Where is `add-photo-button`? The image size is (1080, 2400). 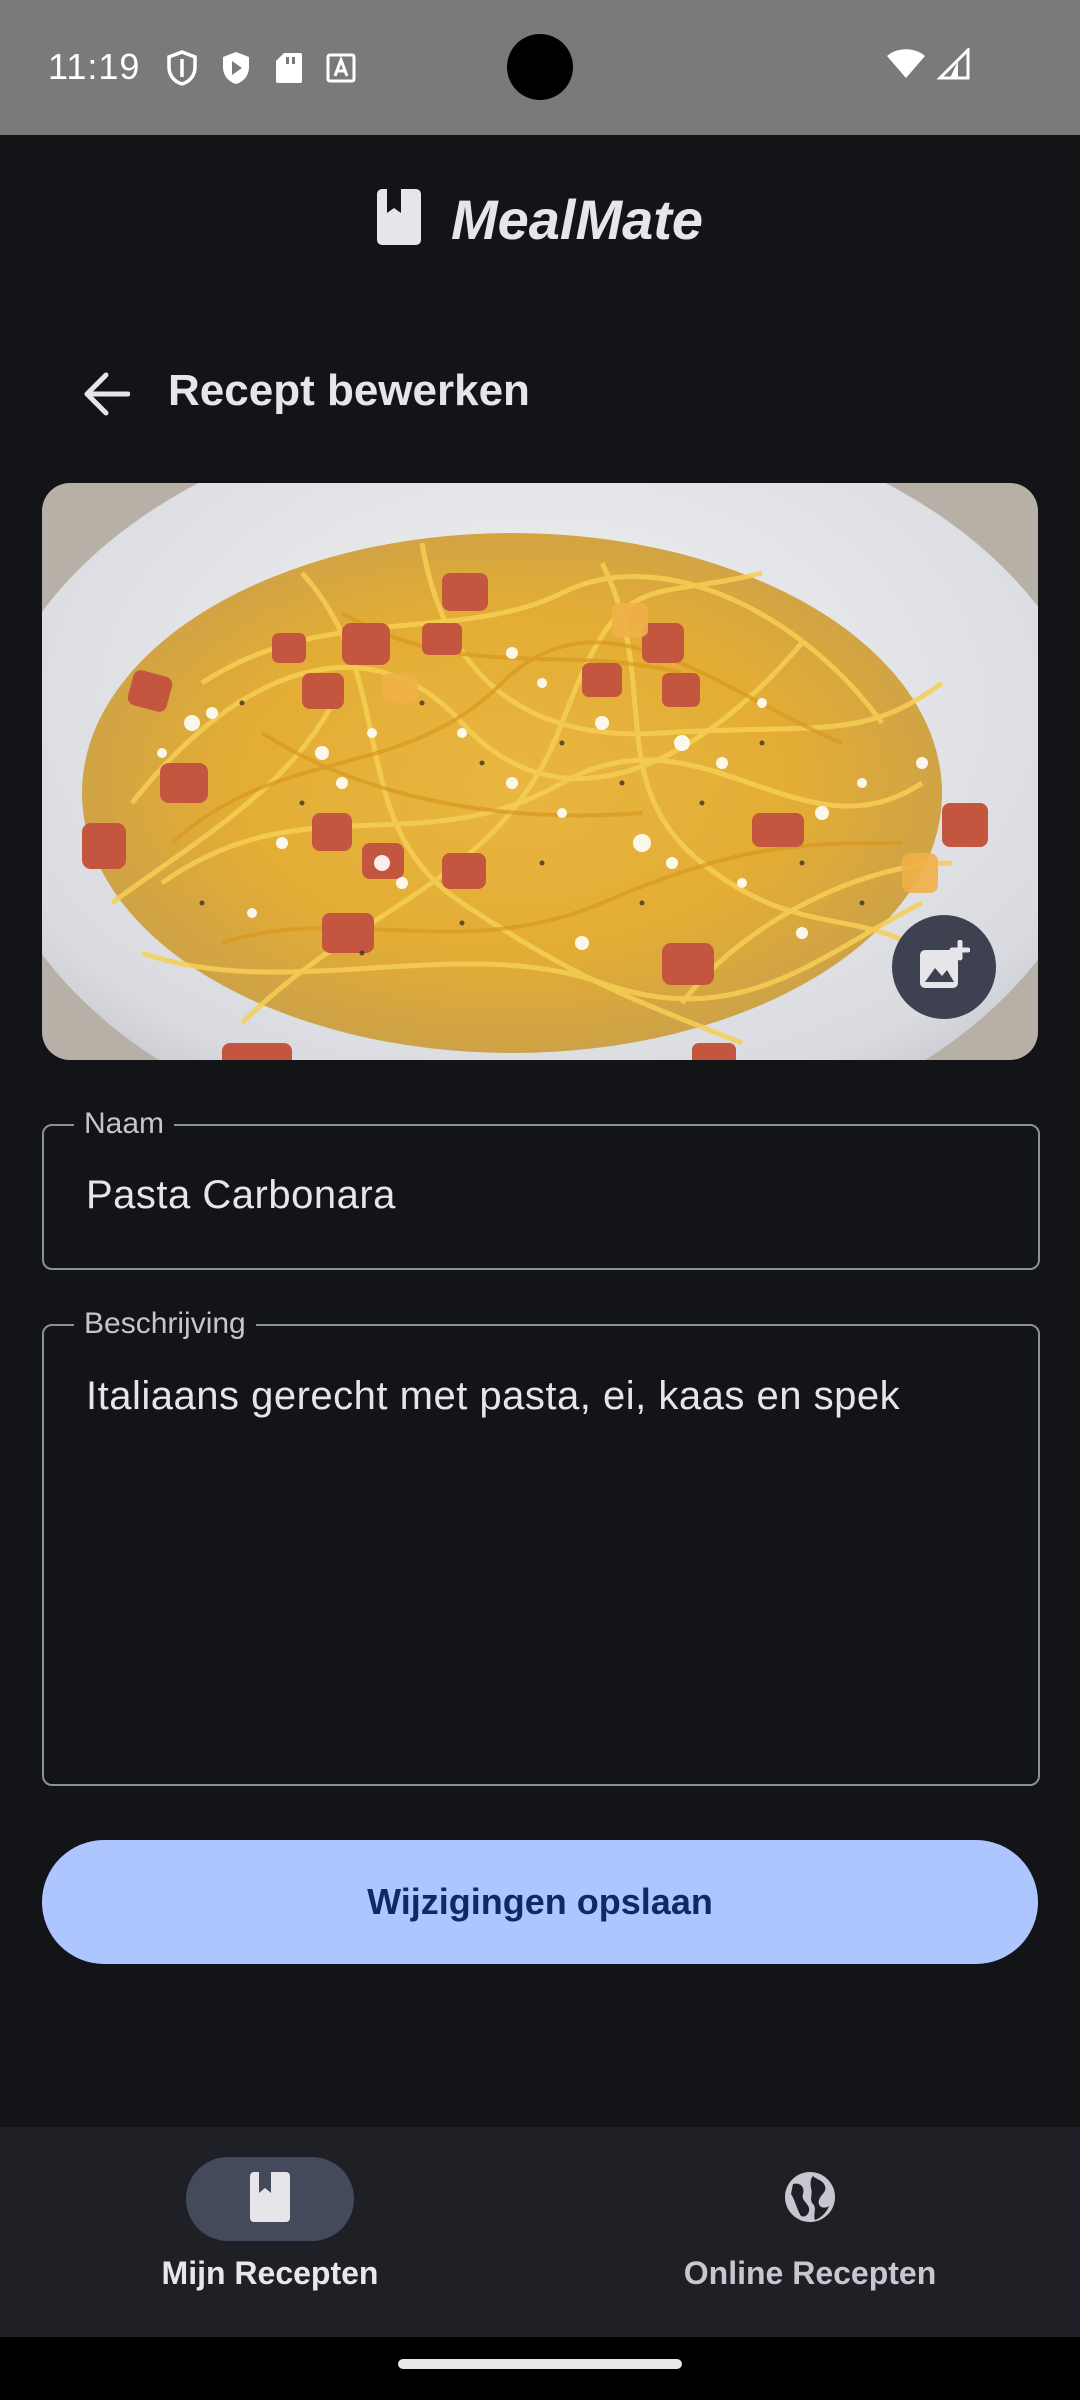 add-photo-button is located at coordinates (944, 967).